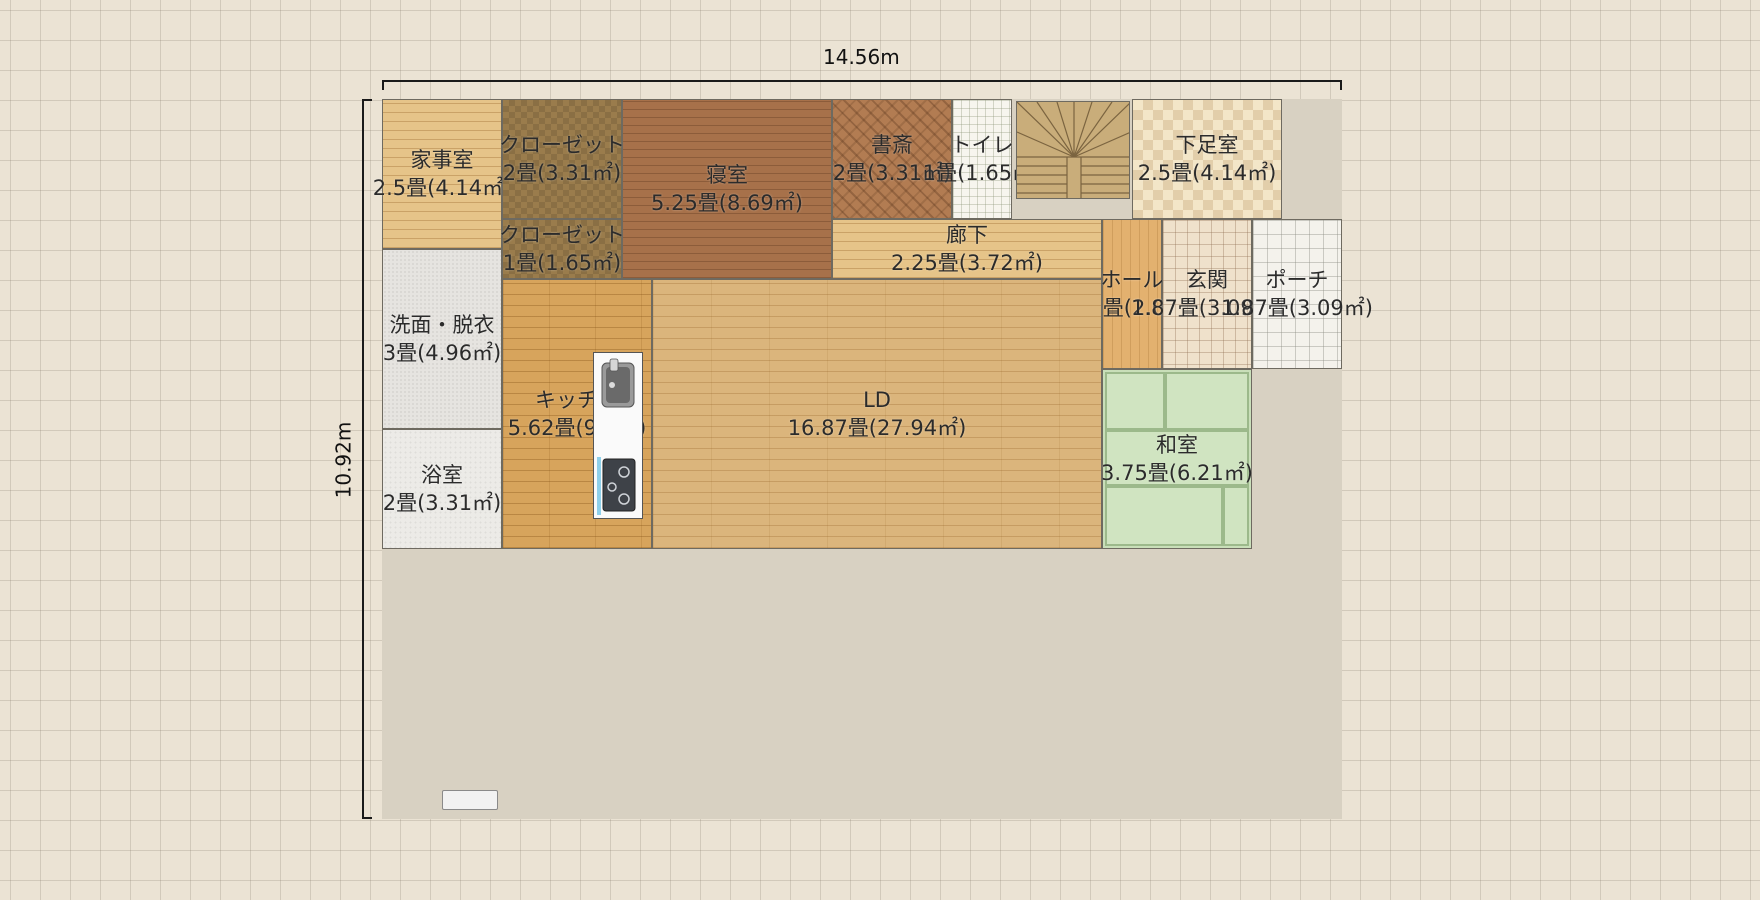 The width and height of the screenshot is (1760, 900). I want to click on room-name: ホール, so click(1132, 280).